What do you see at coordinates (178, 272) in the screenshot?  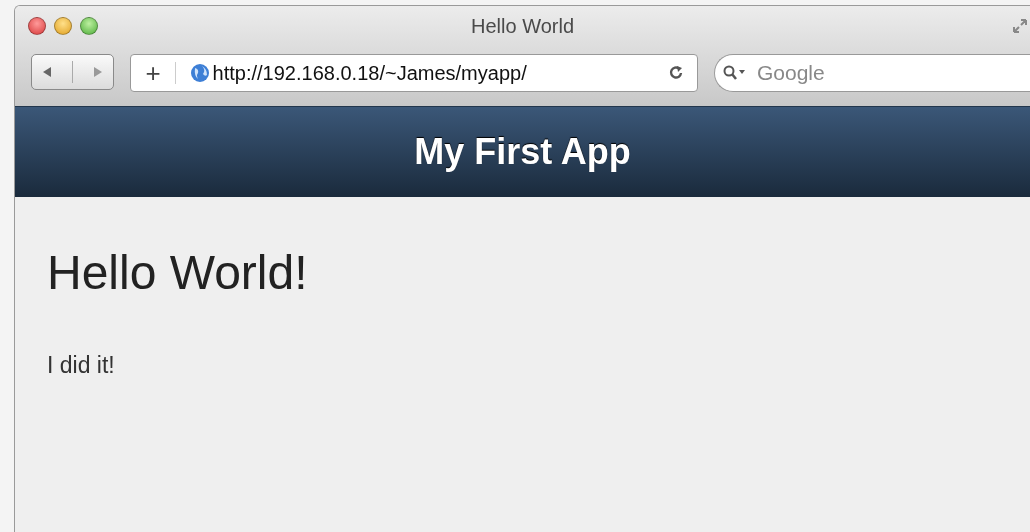 I see `page-heading: Hello World!` at bounding box center [178, 272].